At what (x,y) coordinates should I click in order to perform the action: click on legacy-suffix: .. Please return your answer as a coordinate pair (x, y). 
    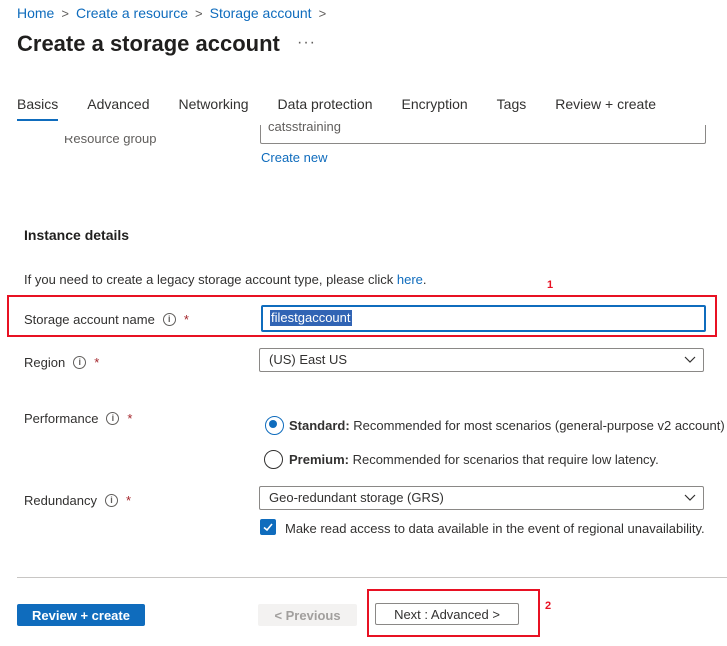
    Looking at the image, I should click on (424, 279).